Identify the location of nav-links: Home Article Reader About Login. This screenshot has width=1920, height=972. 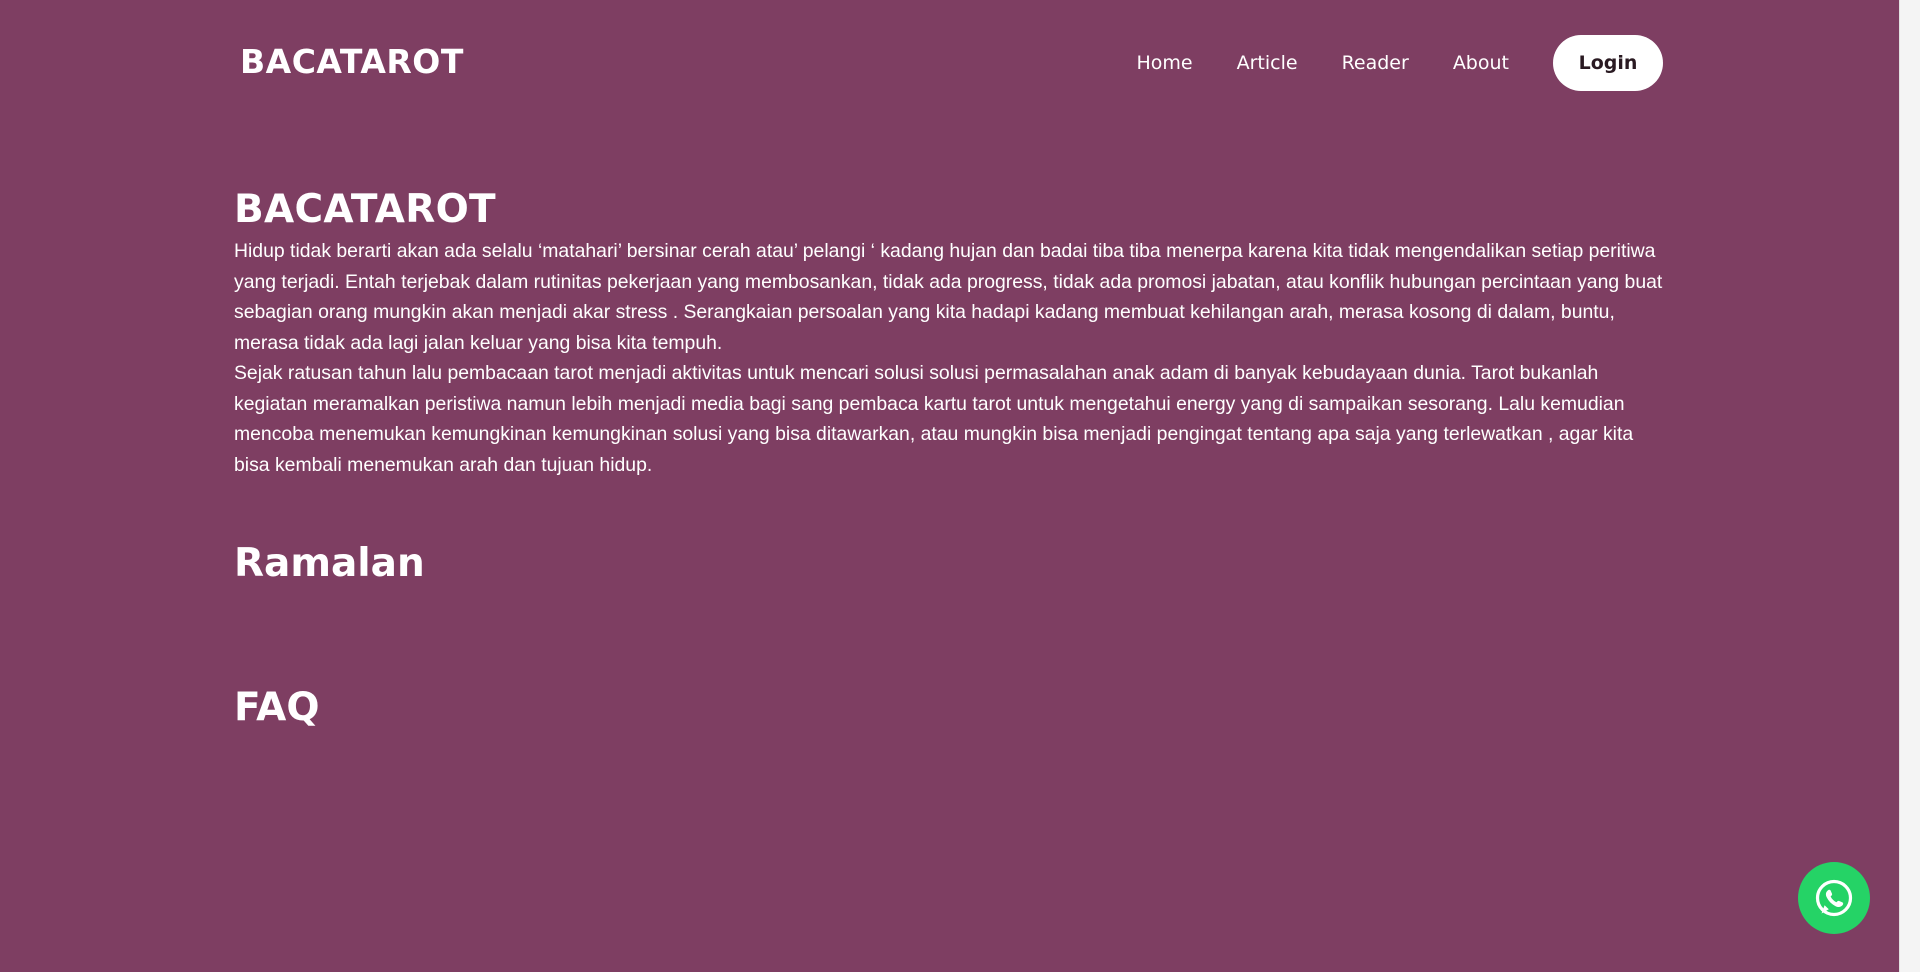
(1400, 63).